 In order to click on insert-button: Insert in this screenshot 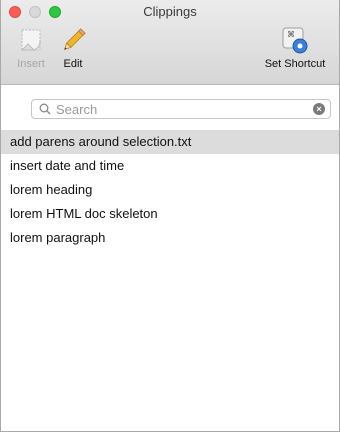, I will do `click(31, 48)`.